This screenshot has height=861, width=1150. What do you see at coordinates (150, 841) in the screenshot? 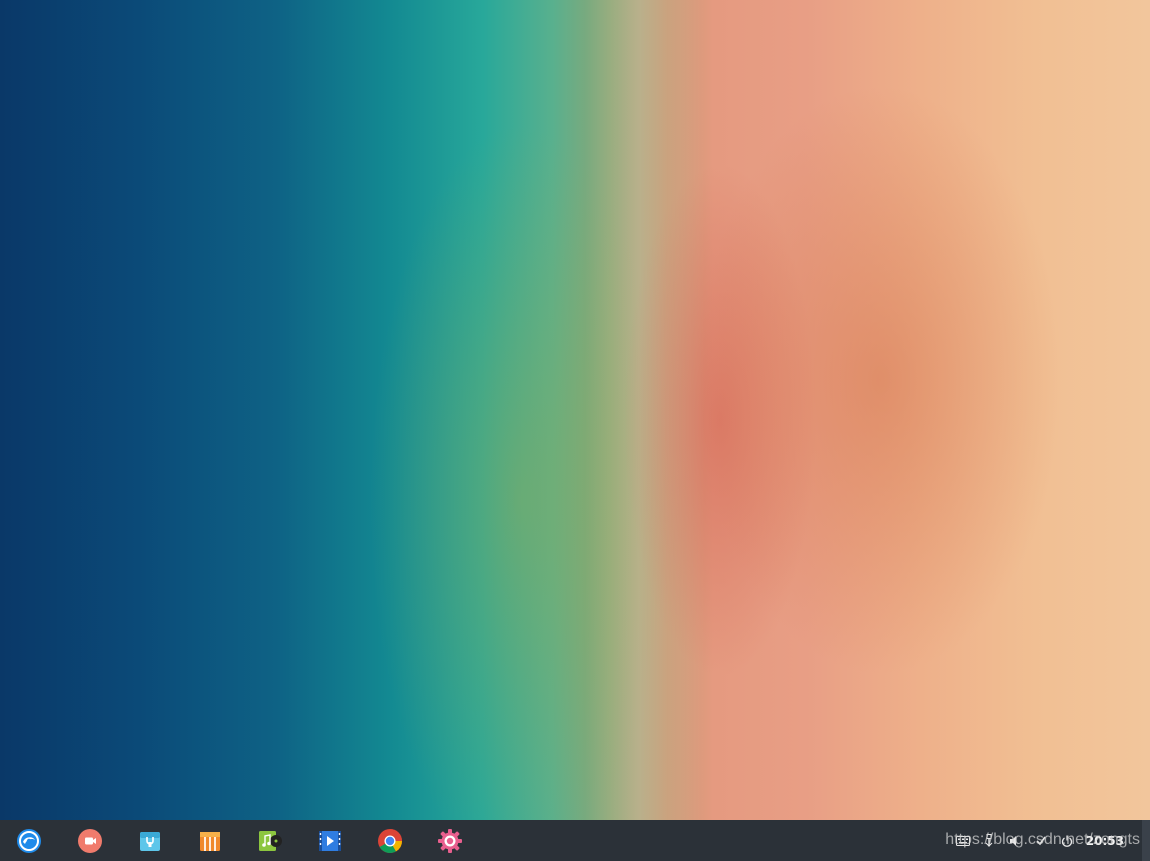
I see `app-store-icon` at bounding box center [150, 841].